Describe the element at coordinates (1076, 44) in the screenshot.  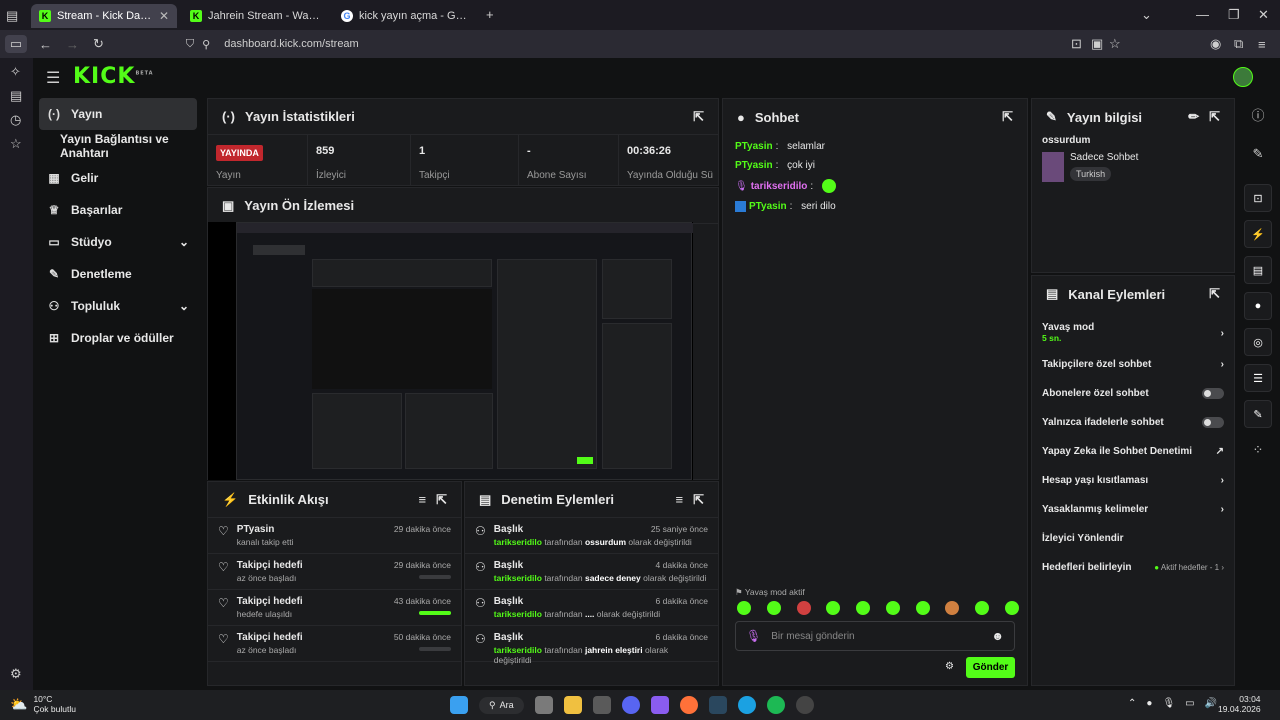
I see `screenshot-icon: ⊡` at that location.